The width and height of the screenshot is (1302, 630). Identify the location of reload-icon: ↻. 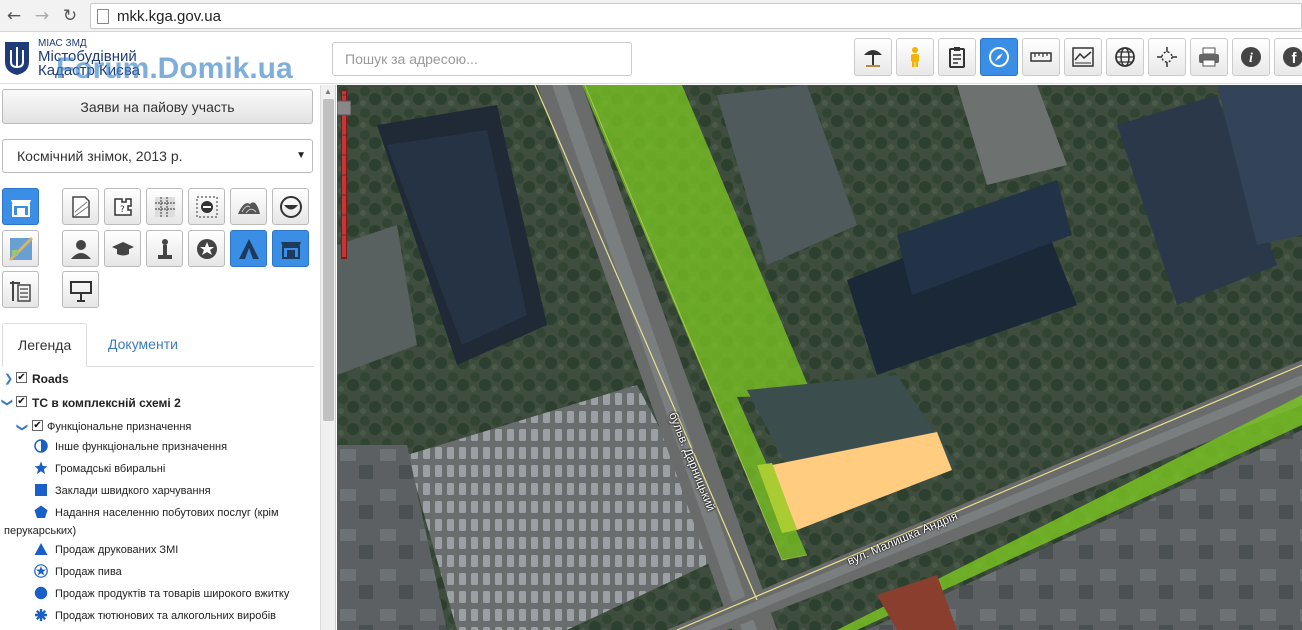
(70, 16).